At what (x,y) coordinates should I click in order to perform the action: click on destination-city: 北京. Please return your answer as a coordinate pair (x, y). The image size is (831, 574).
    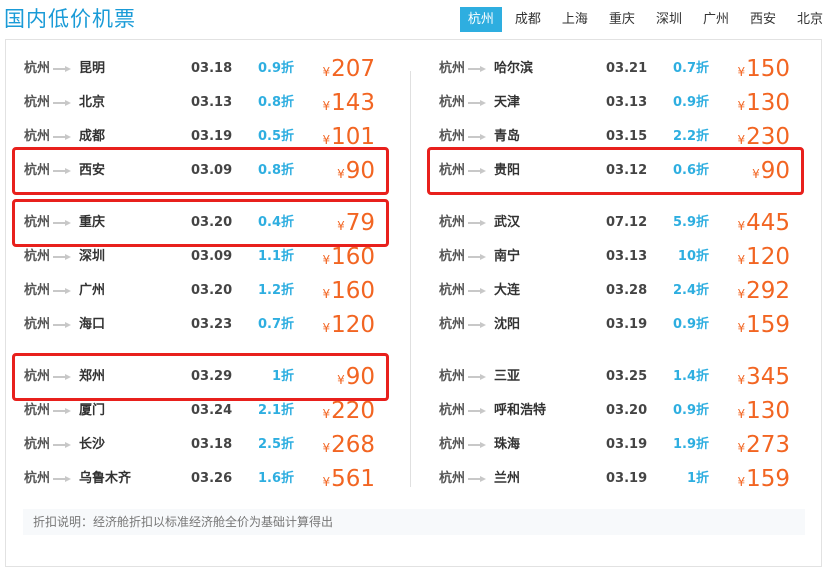
    Looking at the image, I should click on (92, 102).